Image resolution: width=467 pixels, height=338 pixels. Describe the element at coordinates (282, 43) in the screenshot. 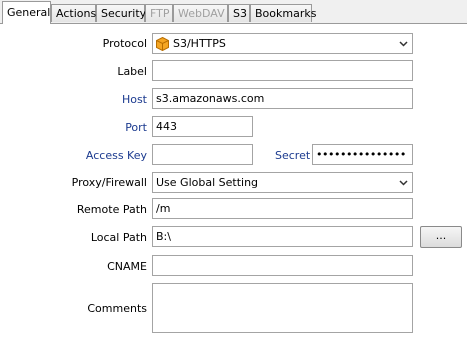

I see `protocol-dropdown: S3/HTTPS` at that location.